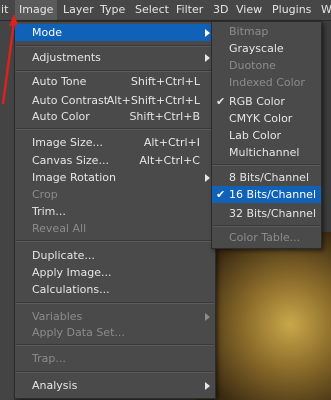 Image resolution: width=331 pixels, height=400 pixels. I want to click on annotation-arrow-icon, so click(9, 59).